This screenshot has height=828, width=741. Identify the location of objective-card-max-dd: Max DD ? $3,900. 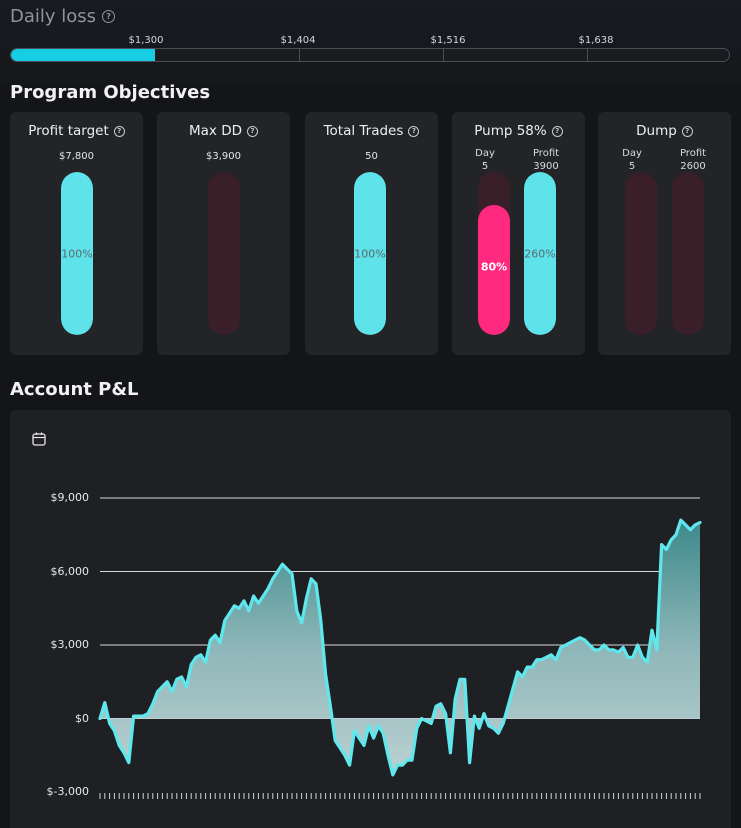
(223, 233).